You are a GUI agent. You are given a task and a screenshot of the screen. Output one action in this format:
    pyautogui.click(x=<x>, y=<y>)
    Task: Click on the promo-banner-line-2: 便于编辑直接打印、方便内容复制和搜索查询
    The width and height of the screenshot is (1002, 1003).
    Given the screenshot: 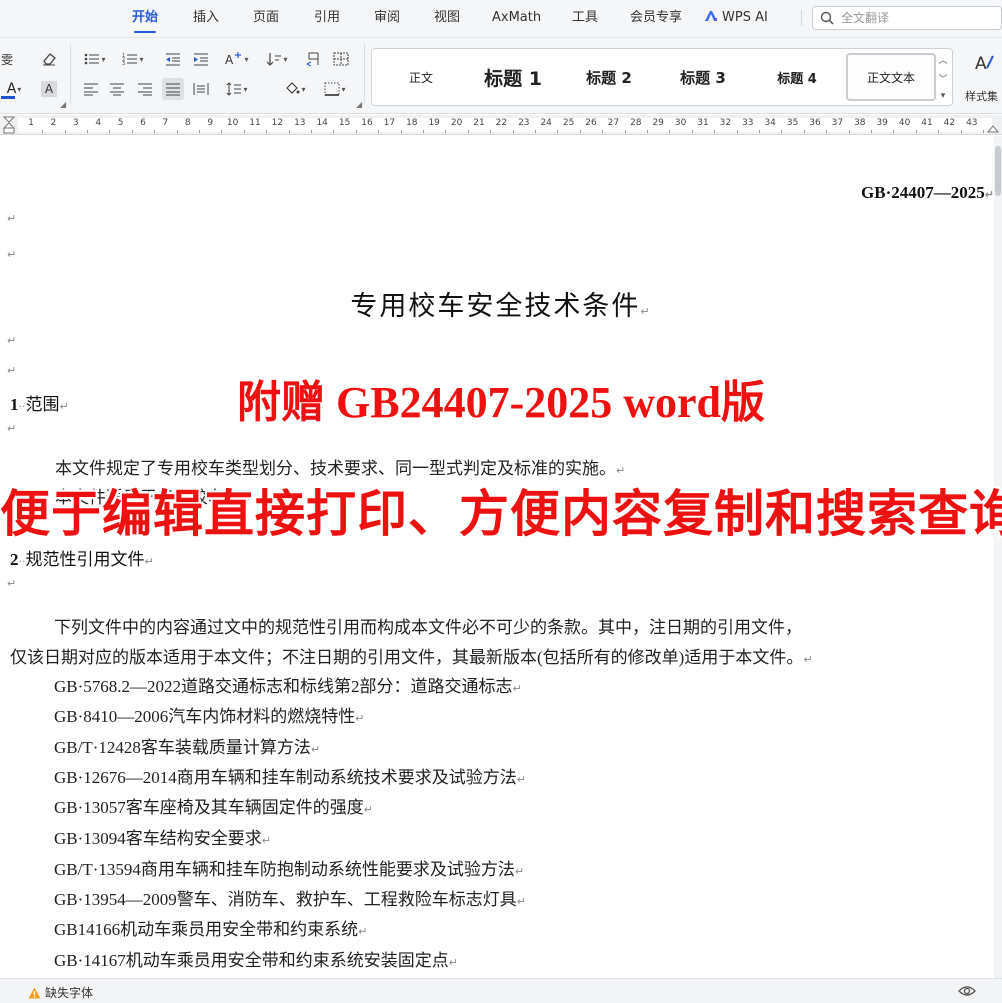 What is the action you would take?
    pyautogui.click(x=501, y=514)
    